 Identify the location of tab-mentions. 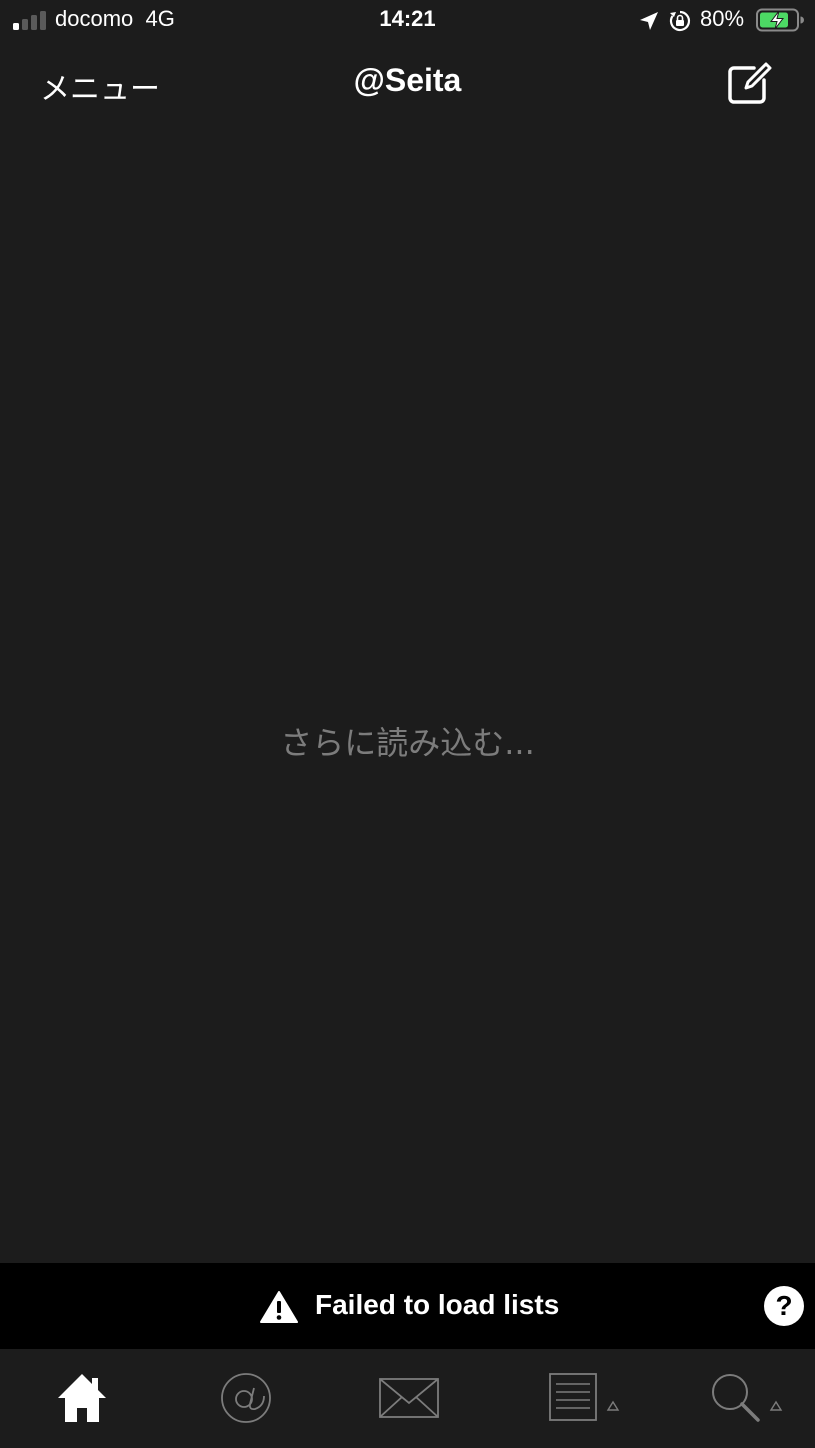
(246, 1398).